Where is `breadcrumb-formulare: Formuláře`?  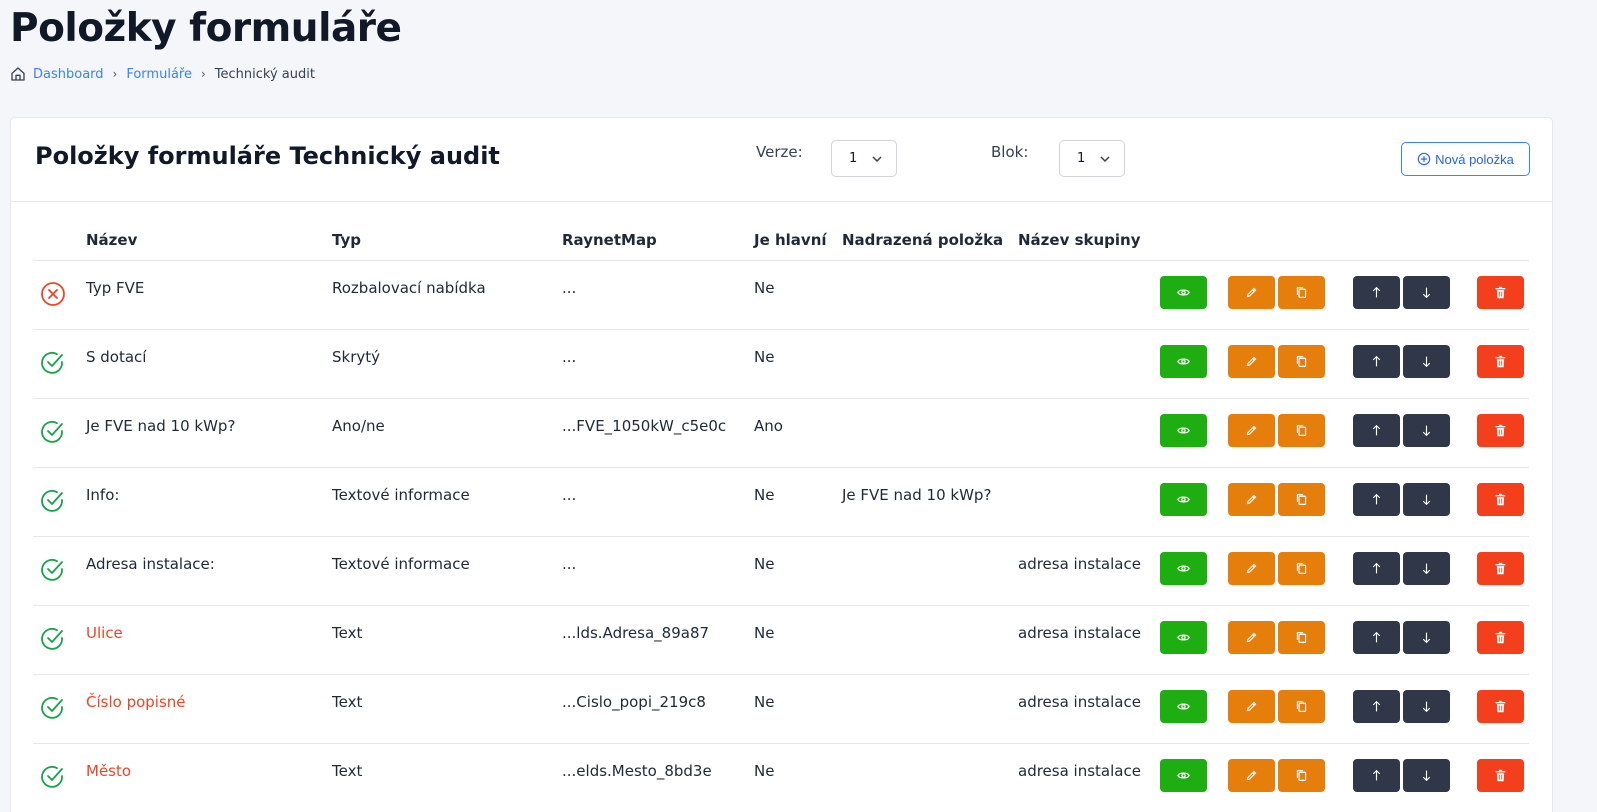 breadcrumb-formulare: Formuláře is located at coordinates (159, 74).